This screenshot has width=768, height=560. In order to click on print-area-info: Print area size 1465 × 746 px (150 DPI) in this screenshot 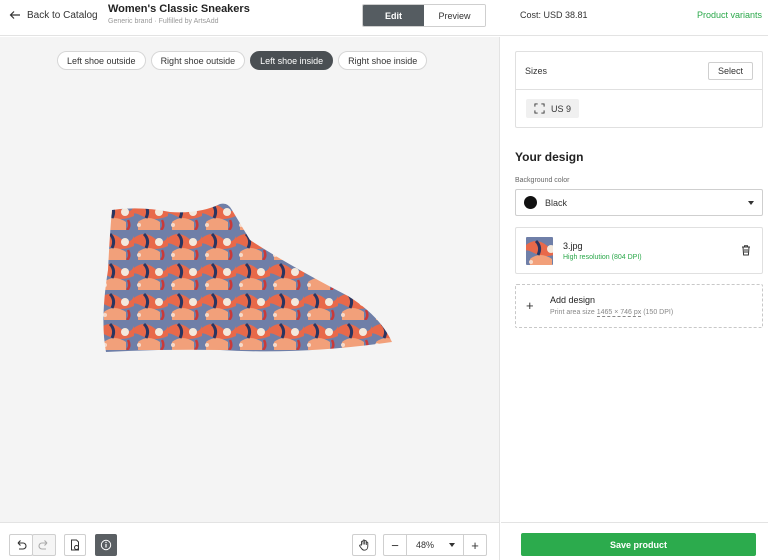, I will do `click(612, 313)`.